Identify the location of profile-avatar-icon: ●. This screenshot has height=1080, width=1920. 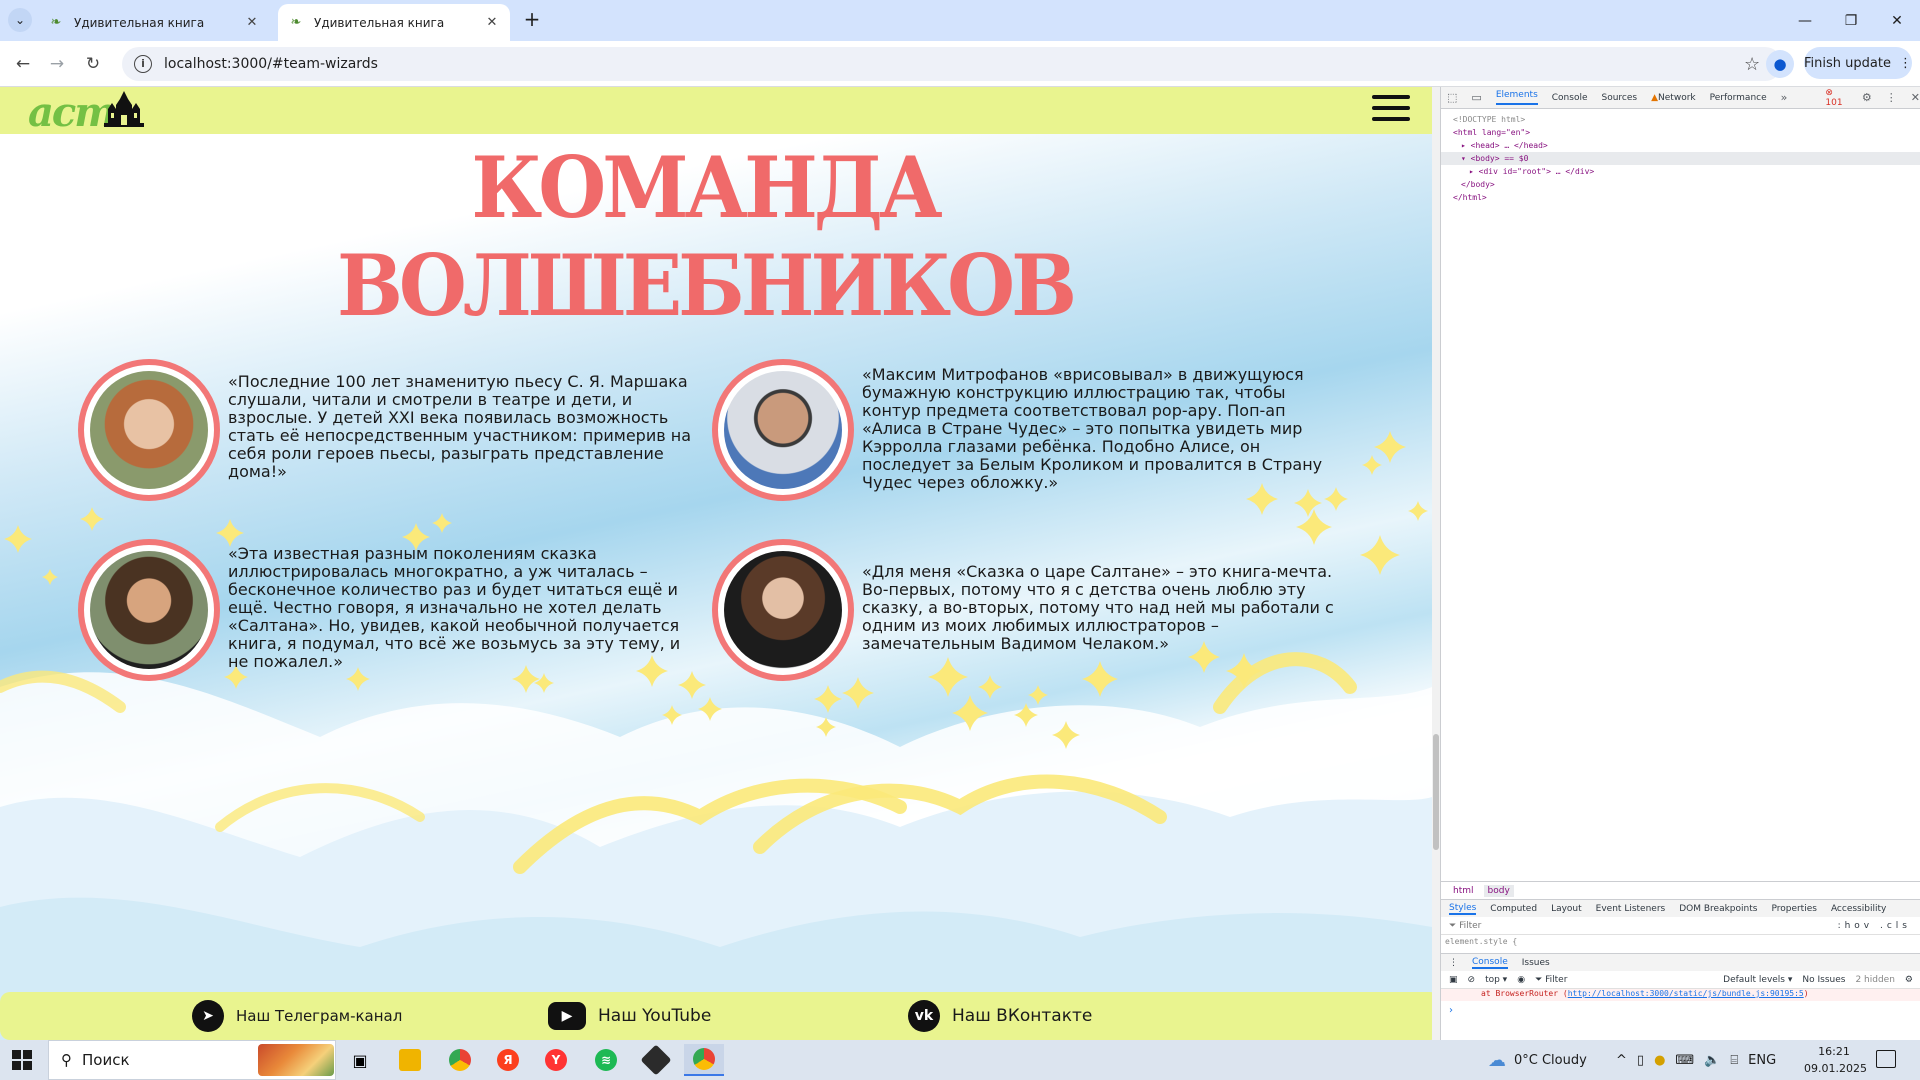
(1780, 64).